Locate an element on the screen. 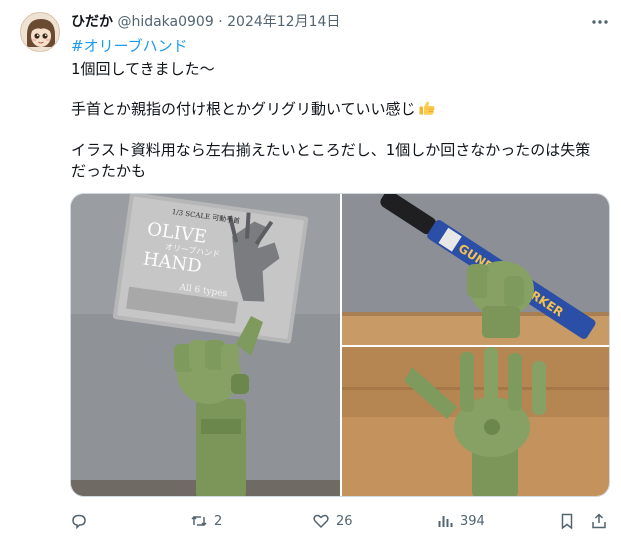 This screenshot has width=621, height=536. like-button: 26 is located at coordinates (332, 521).